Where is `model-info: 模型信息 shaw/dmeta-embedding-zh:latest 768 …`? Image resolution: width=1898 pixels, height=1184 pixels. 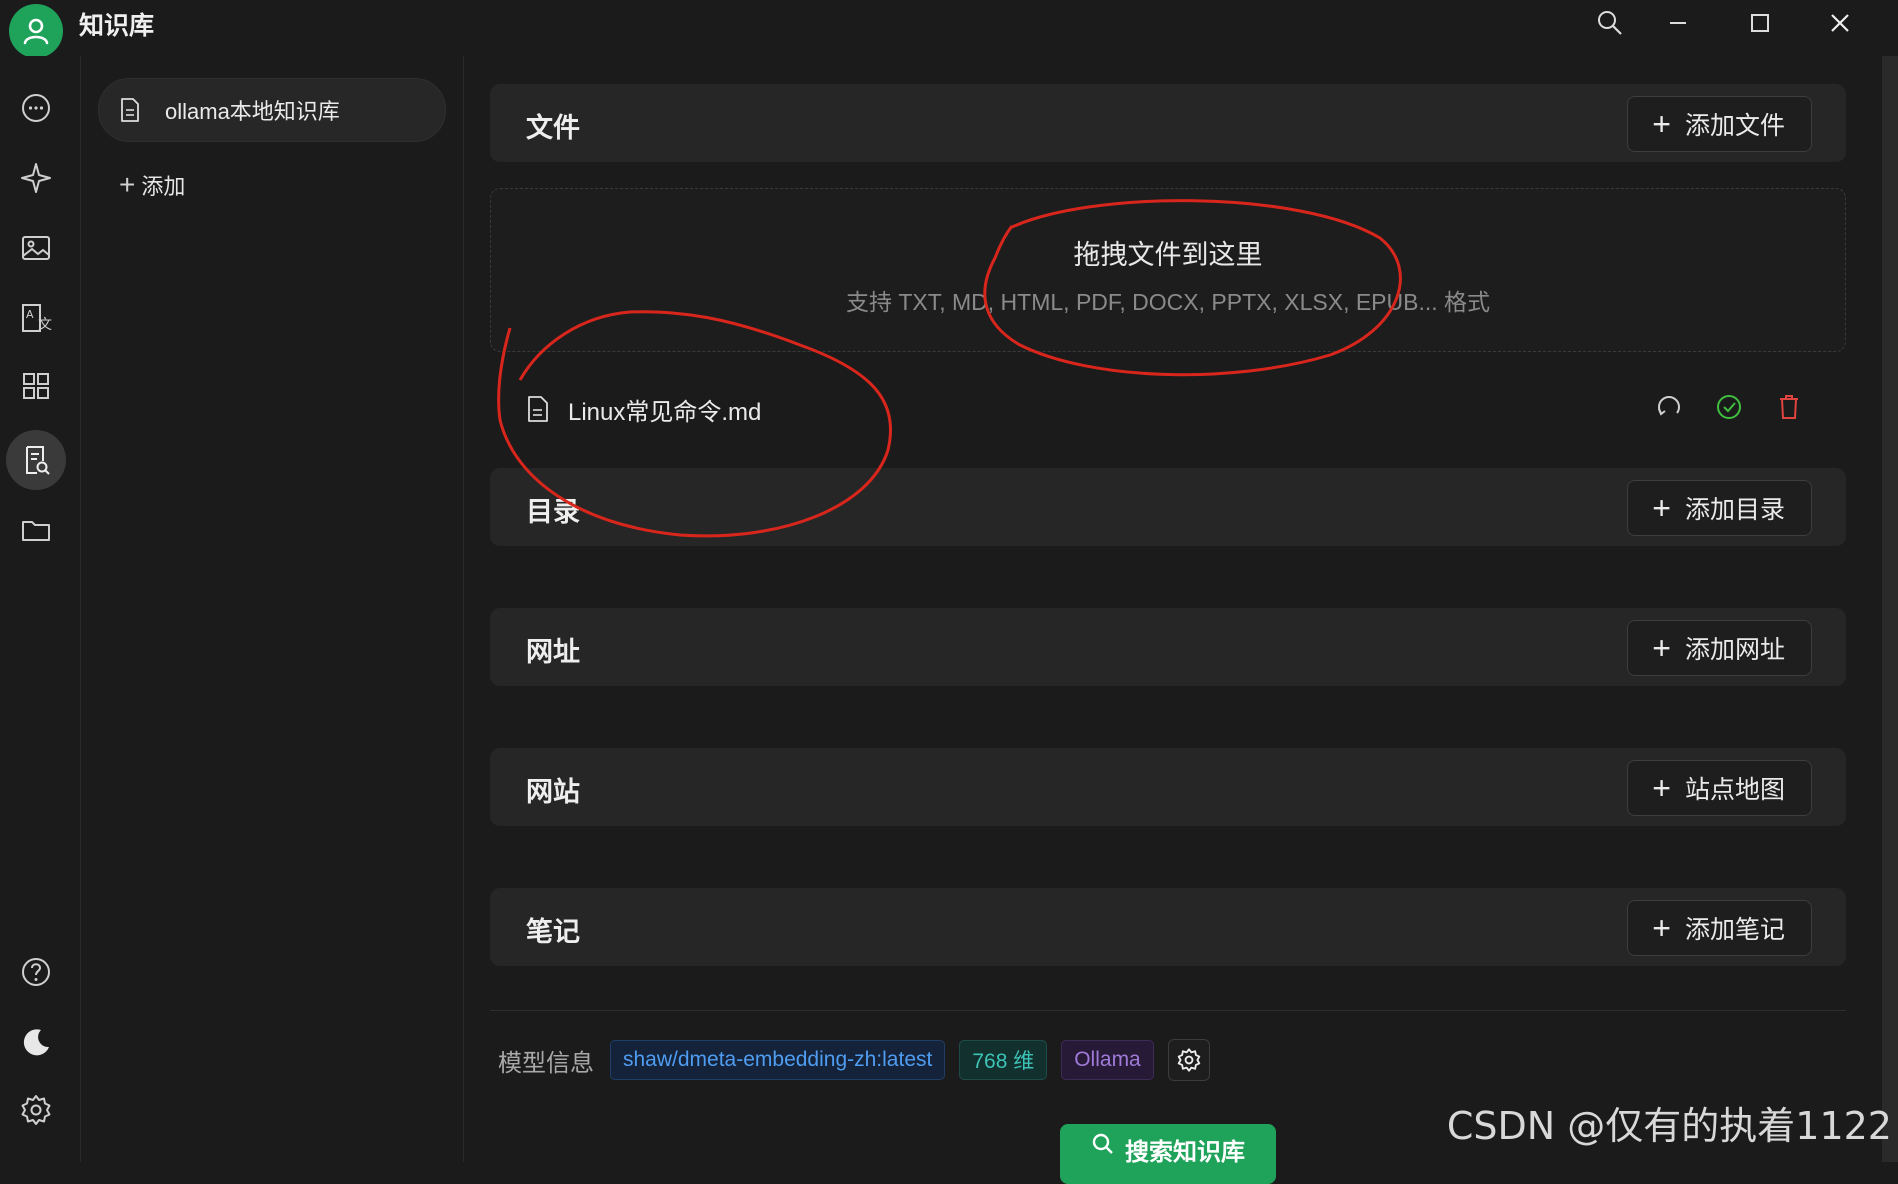
model-info: 模型信息 shaw/dmeta-embedding-zh:latest 768 … is located at coordinates (854, 1060).